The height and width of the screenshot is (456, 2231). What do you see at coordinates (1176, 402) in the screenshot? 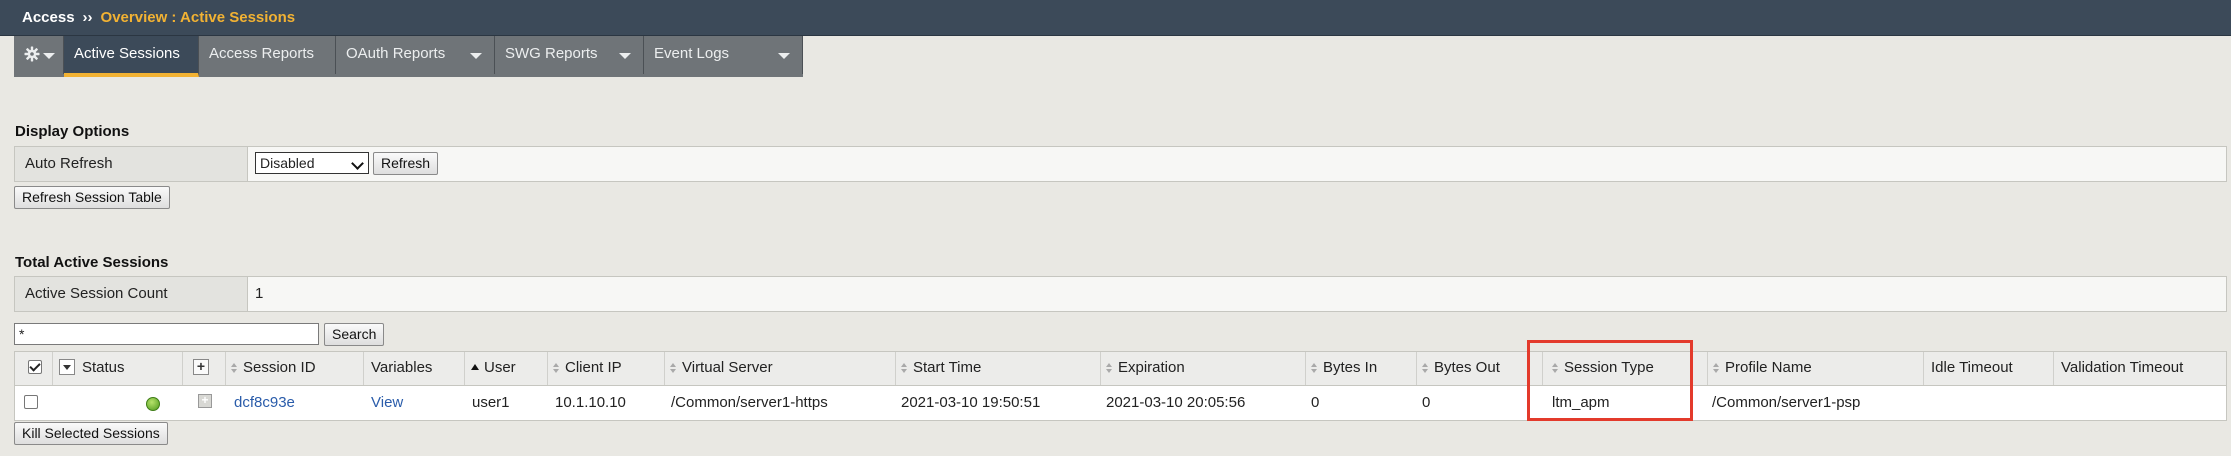
I see `expiration-cell: 2021-03-10 20:05:56` at bounding box center [1176, 402].